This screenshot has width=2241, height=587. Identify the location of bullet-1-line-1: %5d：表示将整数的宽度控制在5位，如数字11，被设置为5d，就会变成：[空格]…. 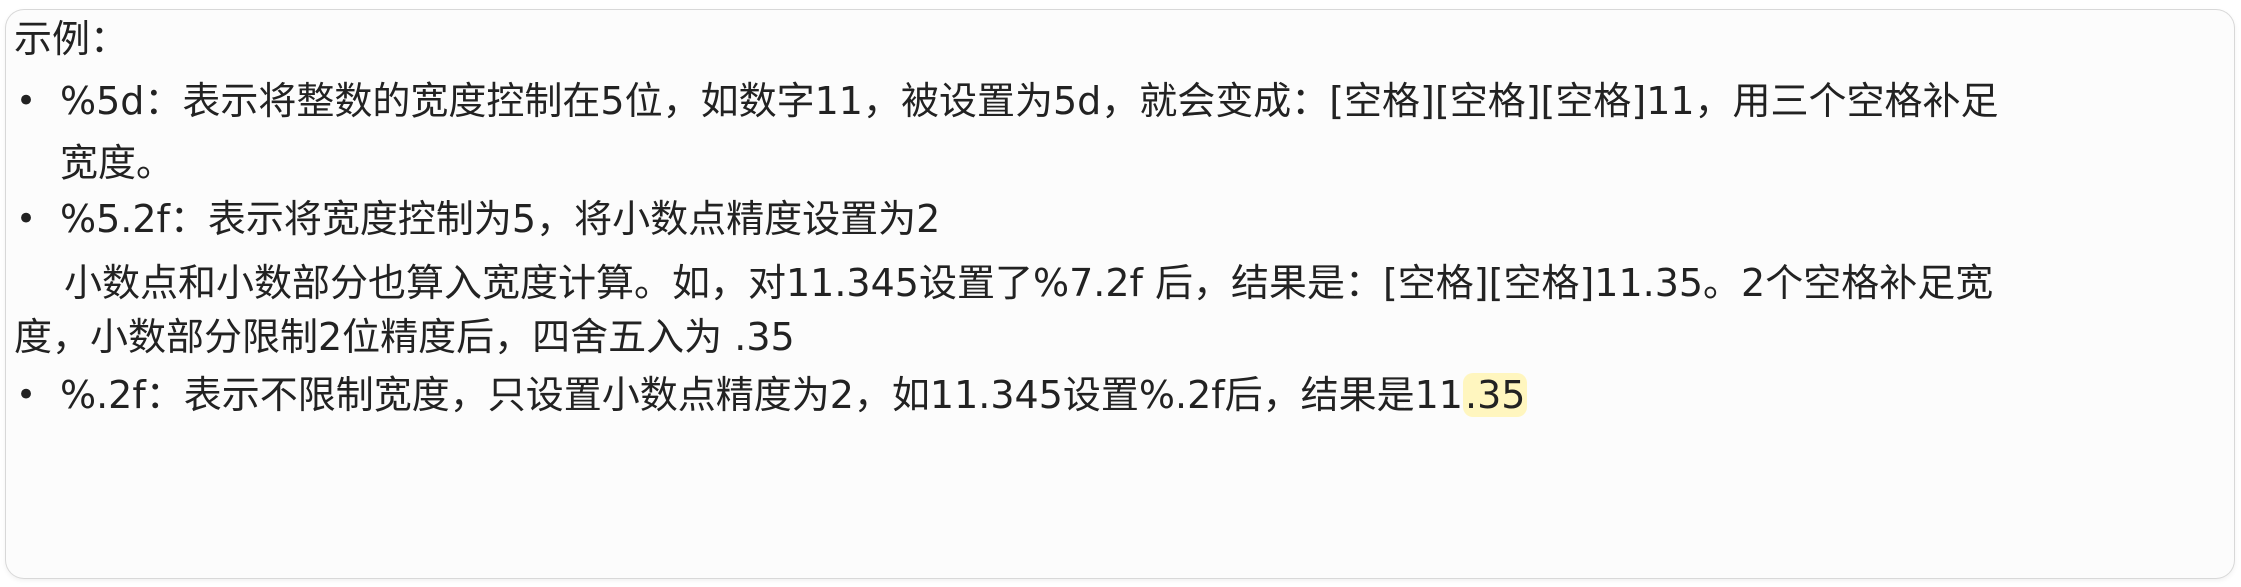
(1029, 101).